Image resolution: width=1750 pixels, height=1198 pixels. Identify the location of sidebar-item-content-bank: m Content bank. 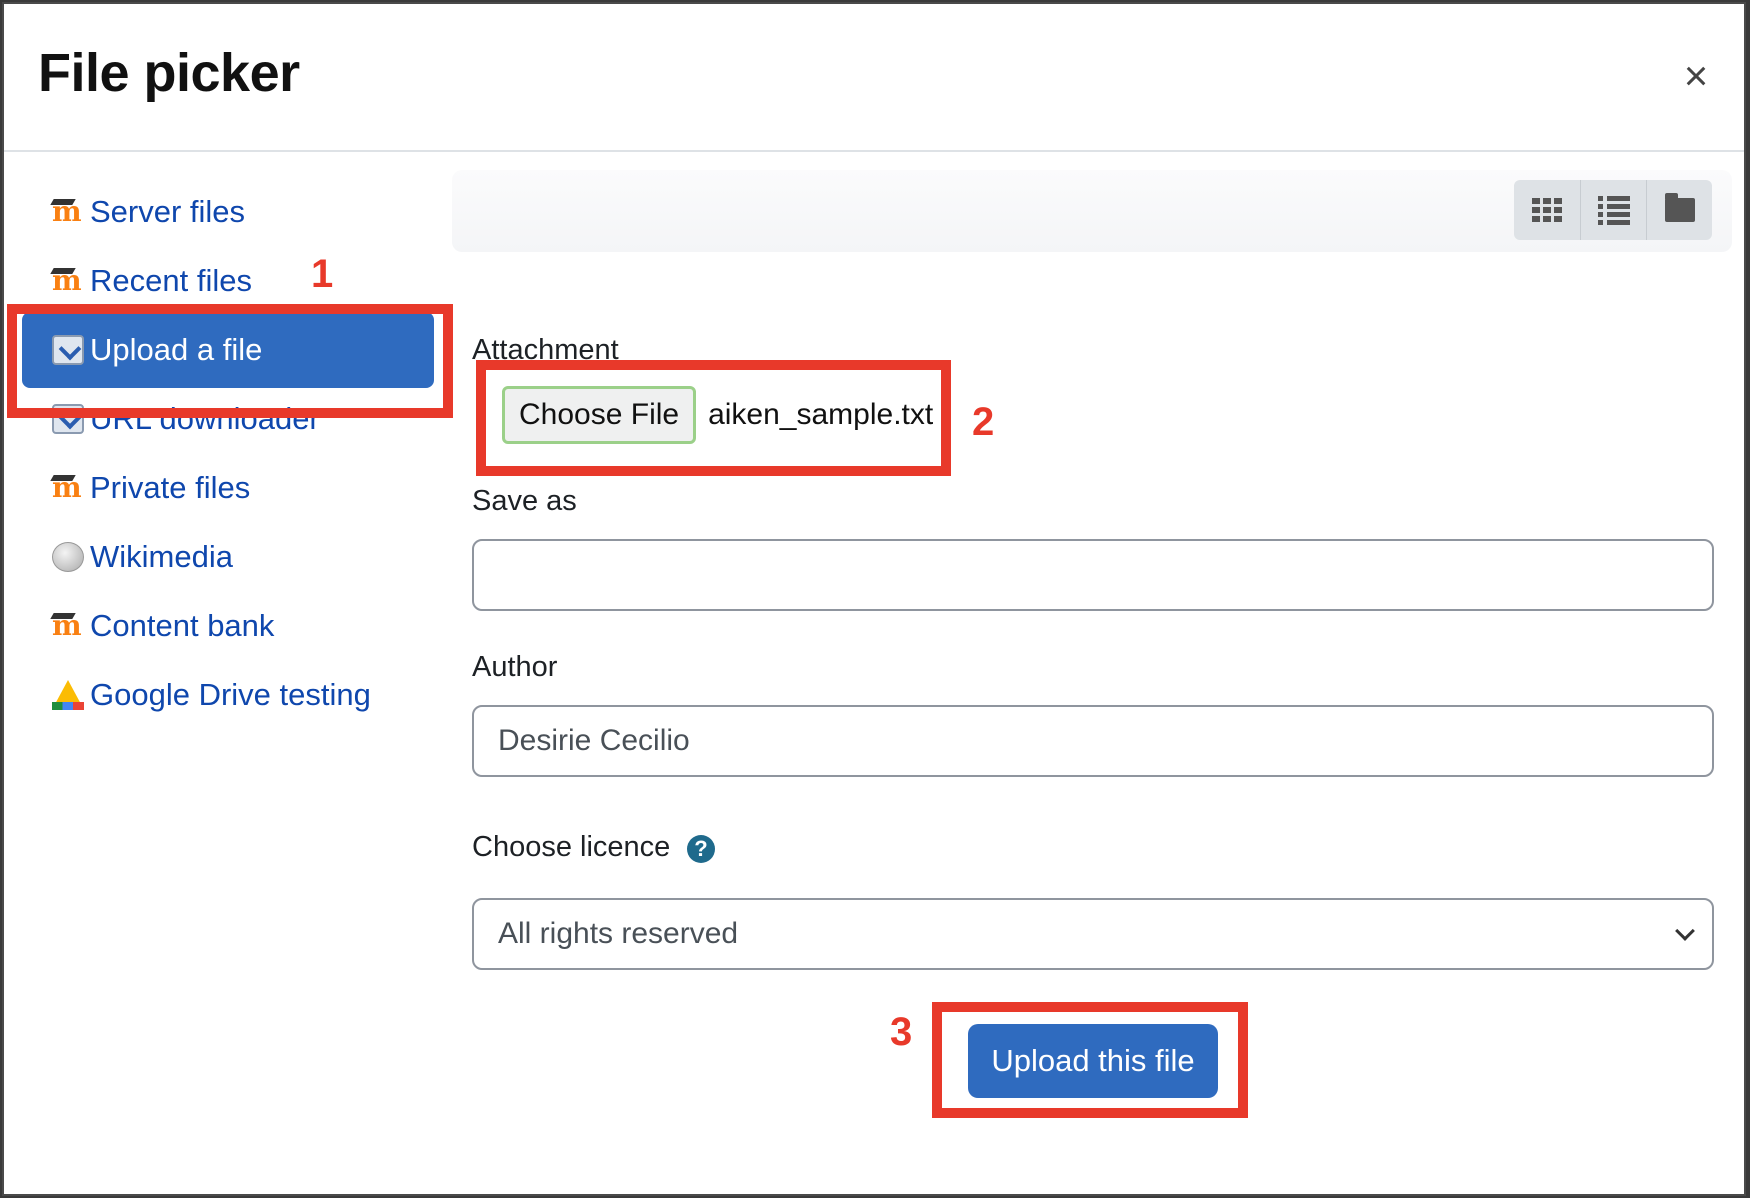
(228, 626).